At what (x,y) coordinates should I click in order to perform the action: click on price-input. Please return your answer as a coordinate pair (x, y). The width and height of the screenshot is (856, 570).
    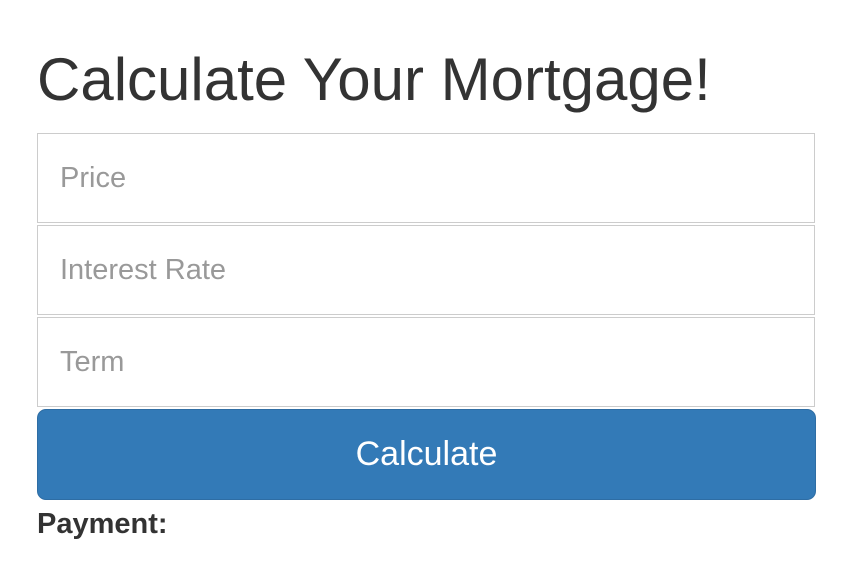
    Looking at the image, I should click on (426, 178).